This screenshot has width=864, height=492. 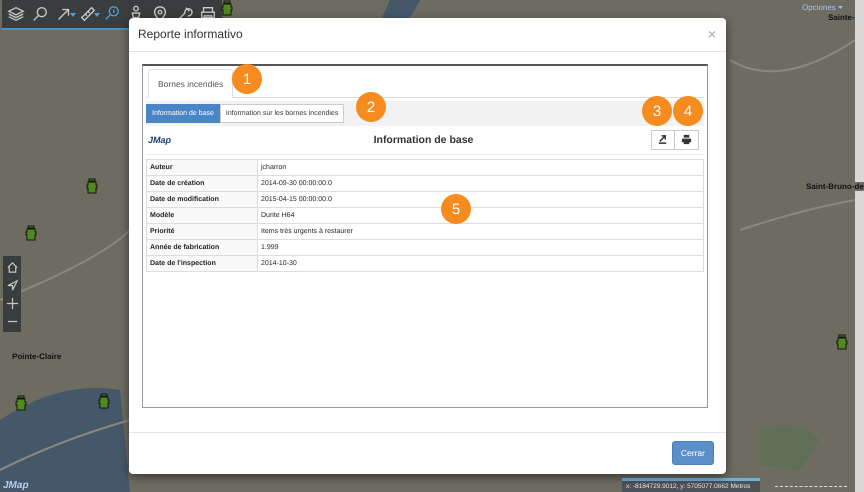 I want to click on print-icon, so click(x=686, y=140).